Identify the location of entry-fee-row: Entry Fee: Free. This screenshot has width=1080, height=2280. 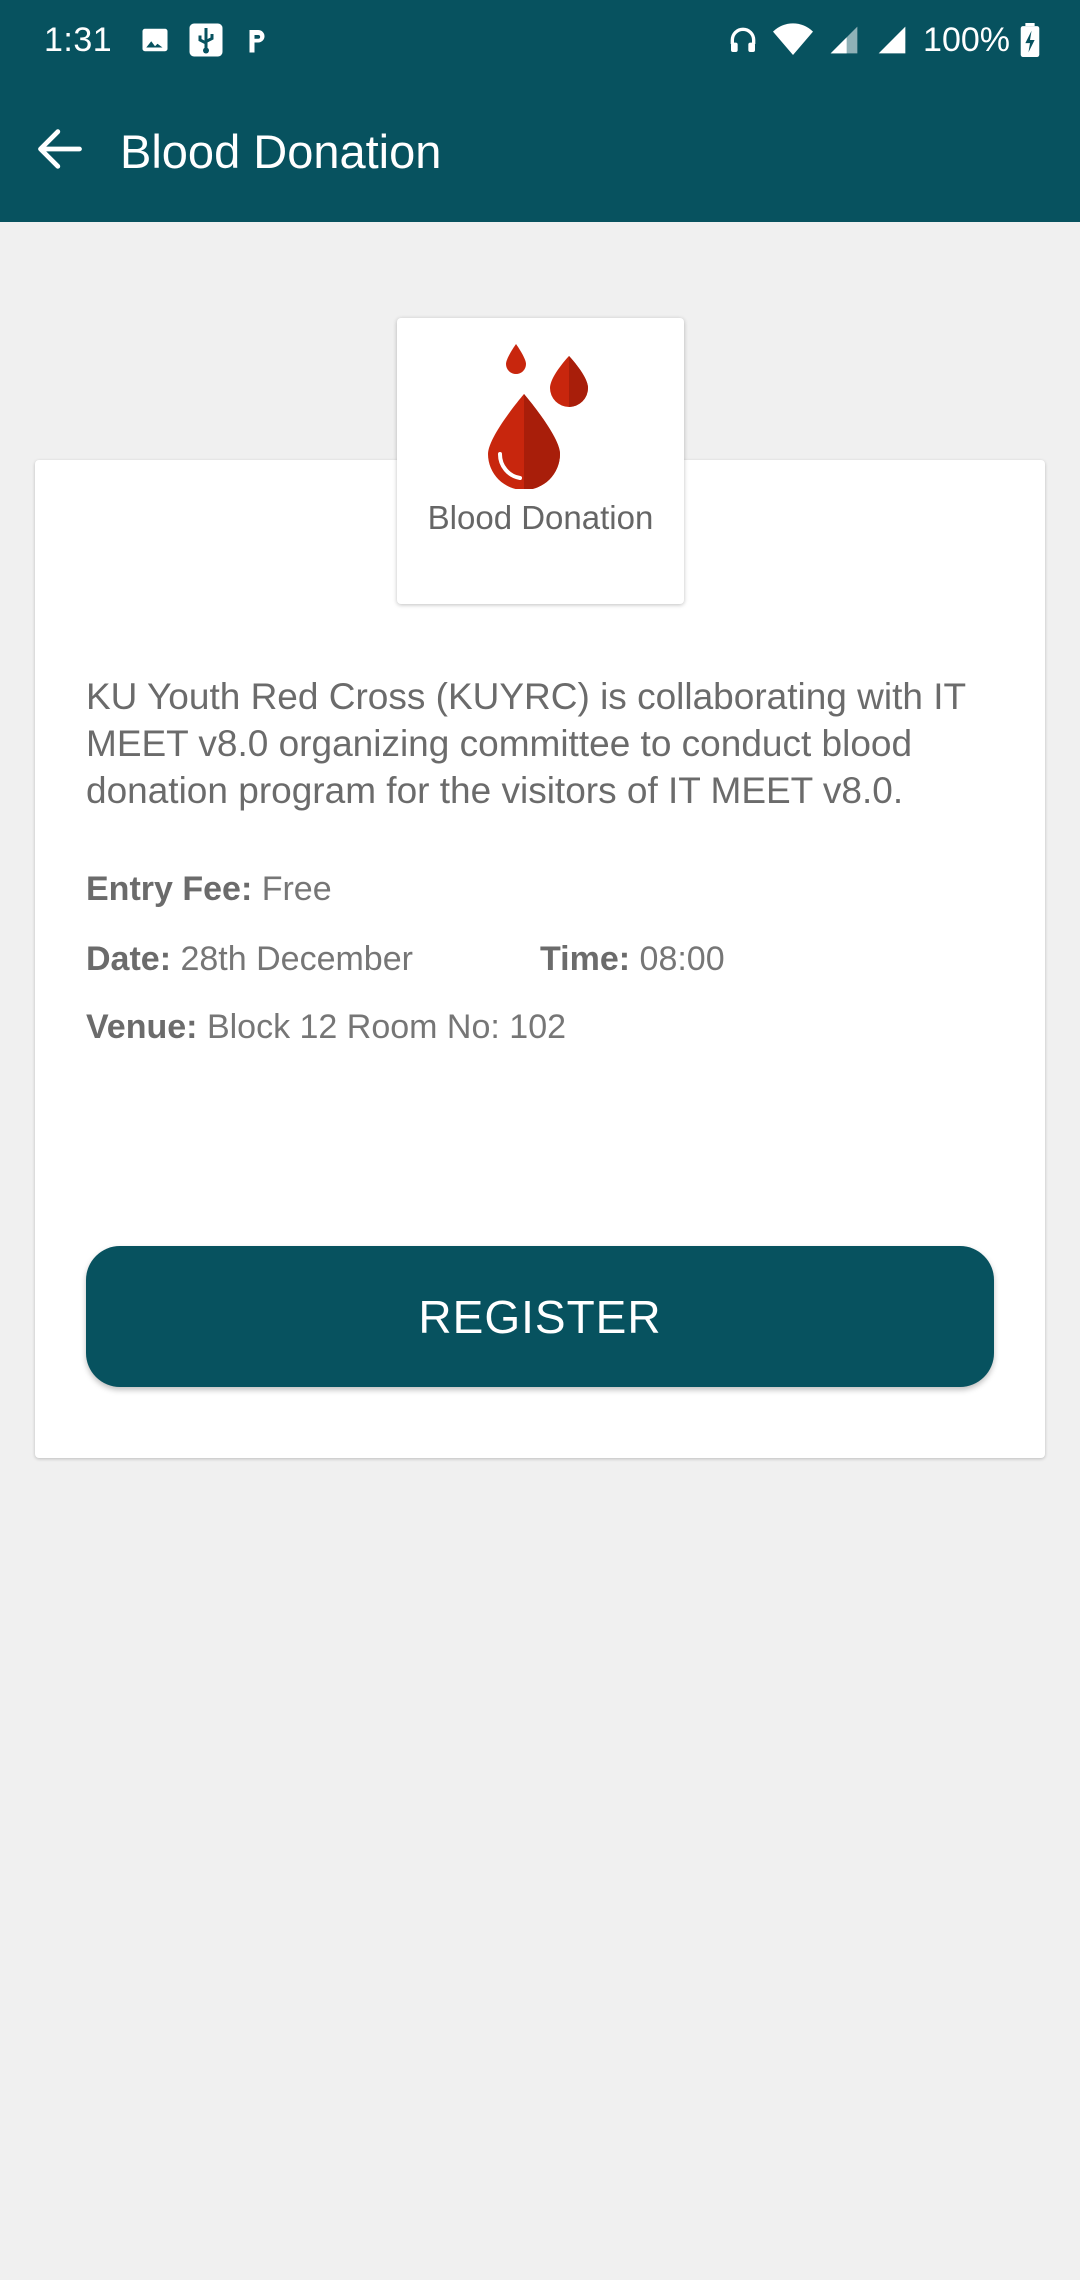
(209, 889).